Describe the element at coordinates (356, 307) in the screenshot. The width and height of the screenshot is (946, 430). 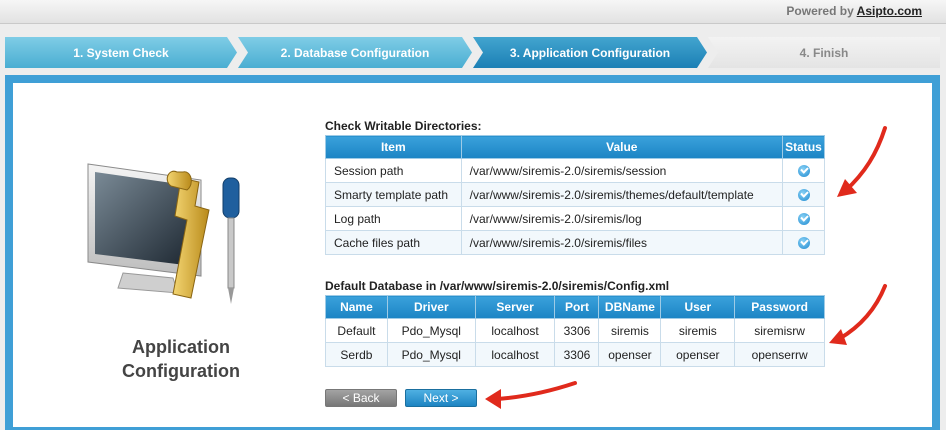
I see `col-name: Name` at that location.